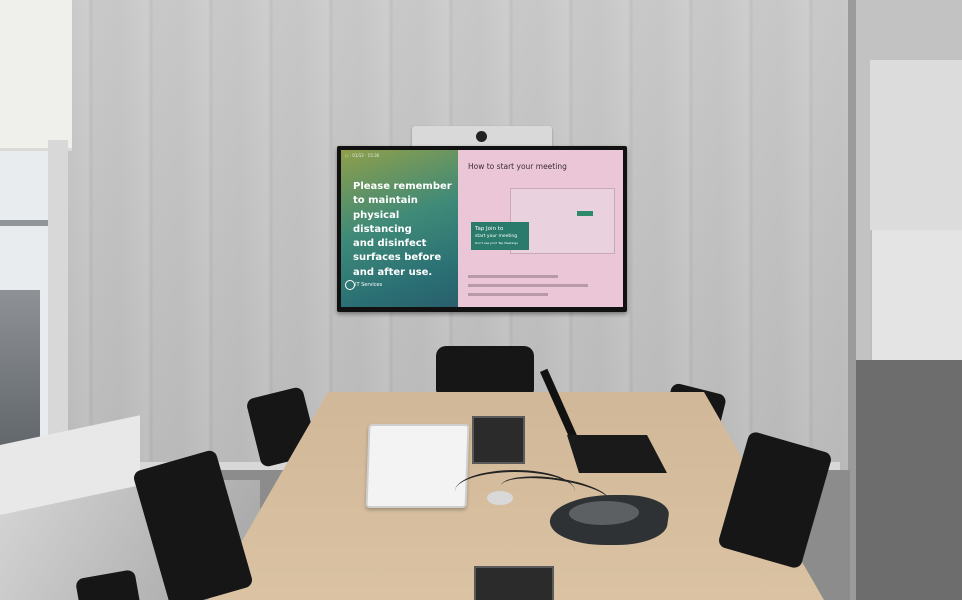 This screenshot has width=962, height=600. What do you see at coordinates (20, 375) in the screenshot?
I see `window-view` at bounding box center [20, 375].